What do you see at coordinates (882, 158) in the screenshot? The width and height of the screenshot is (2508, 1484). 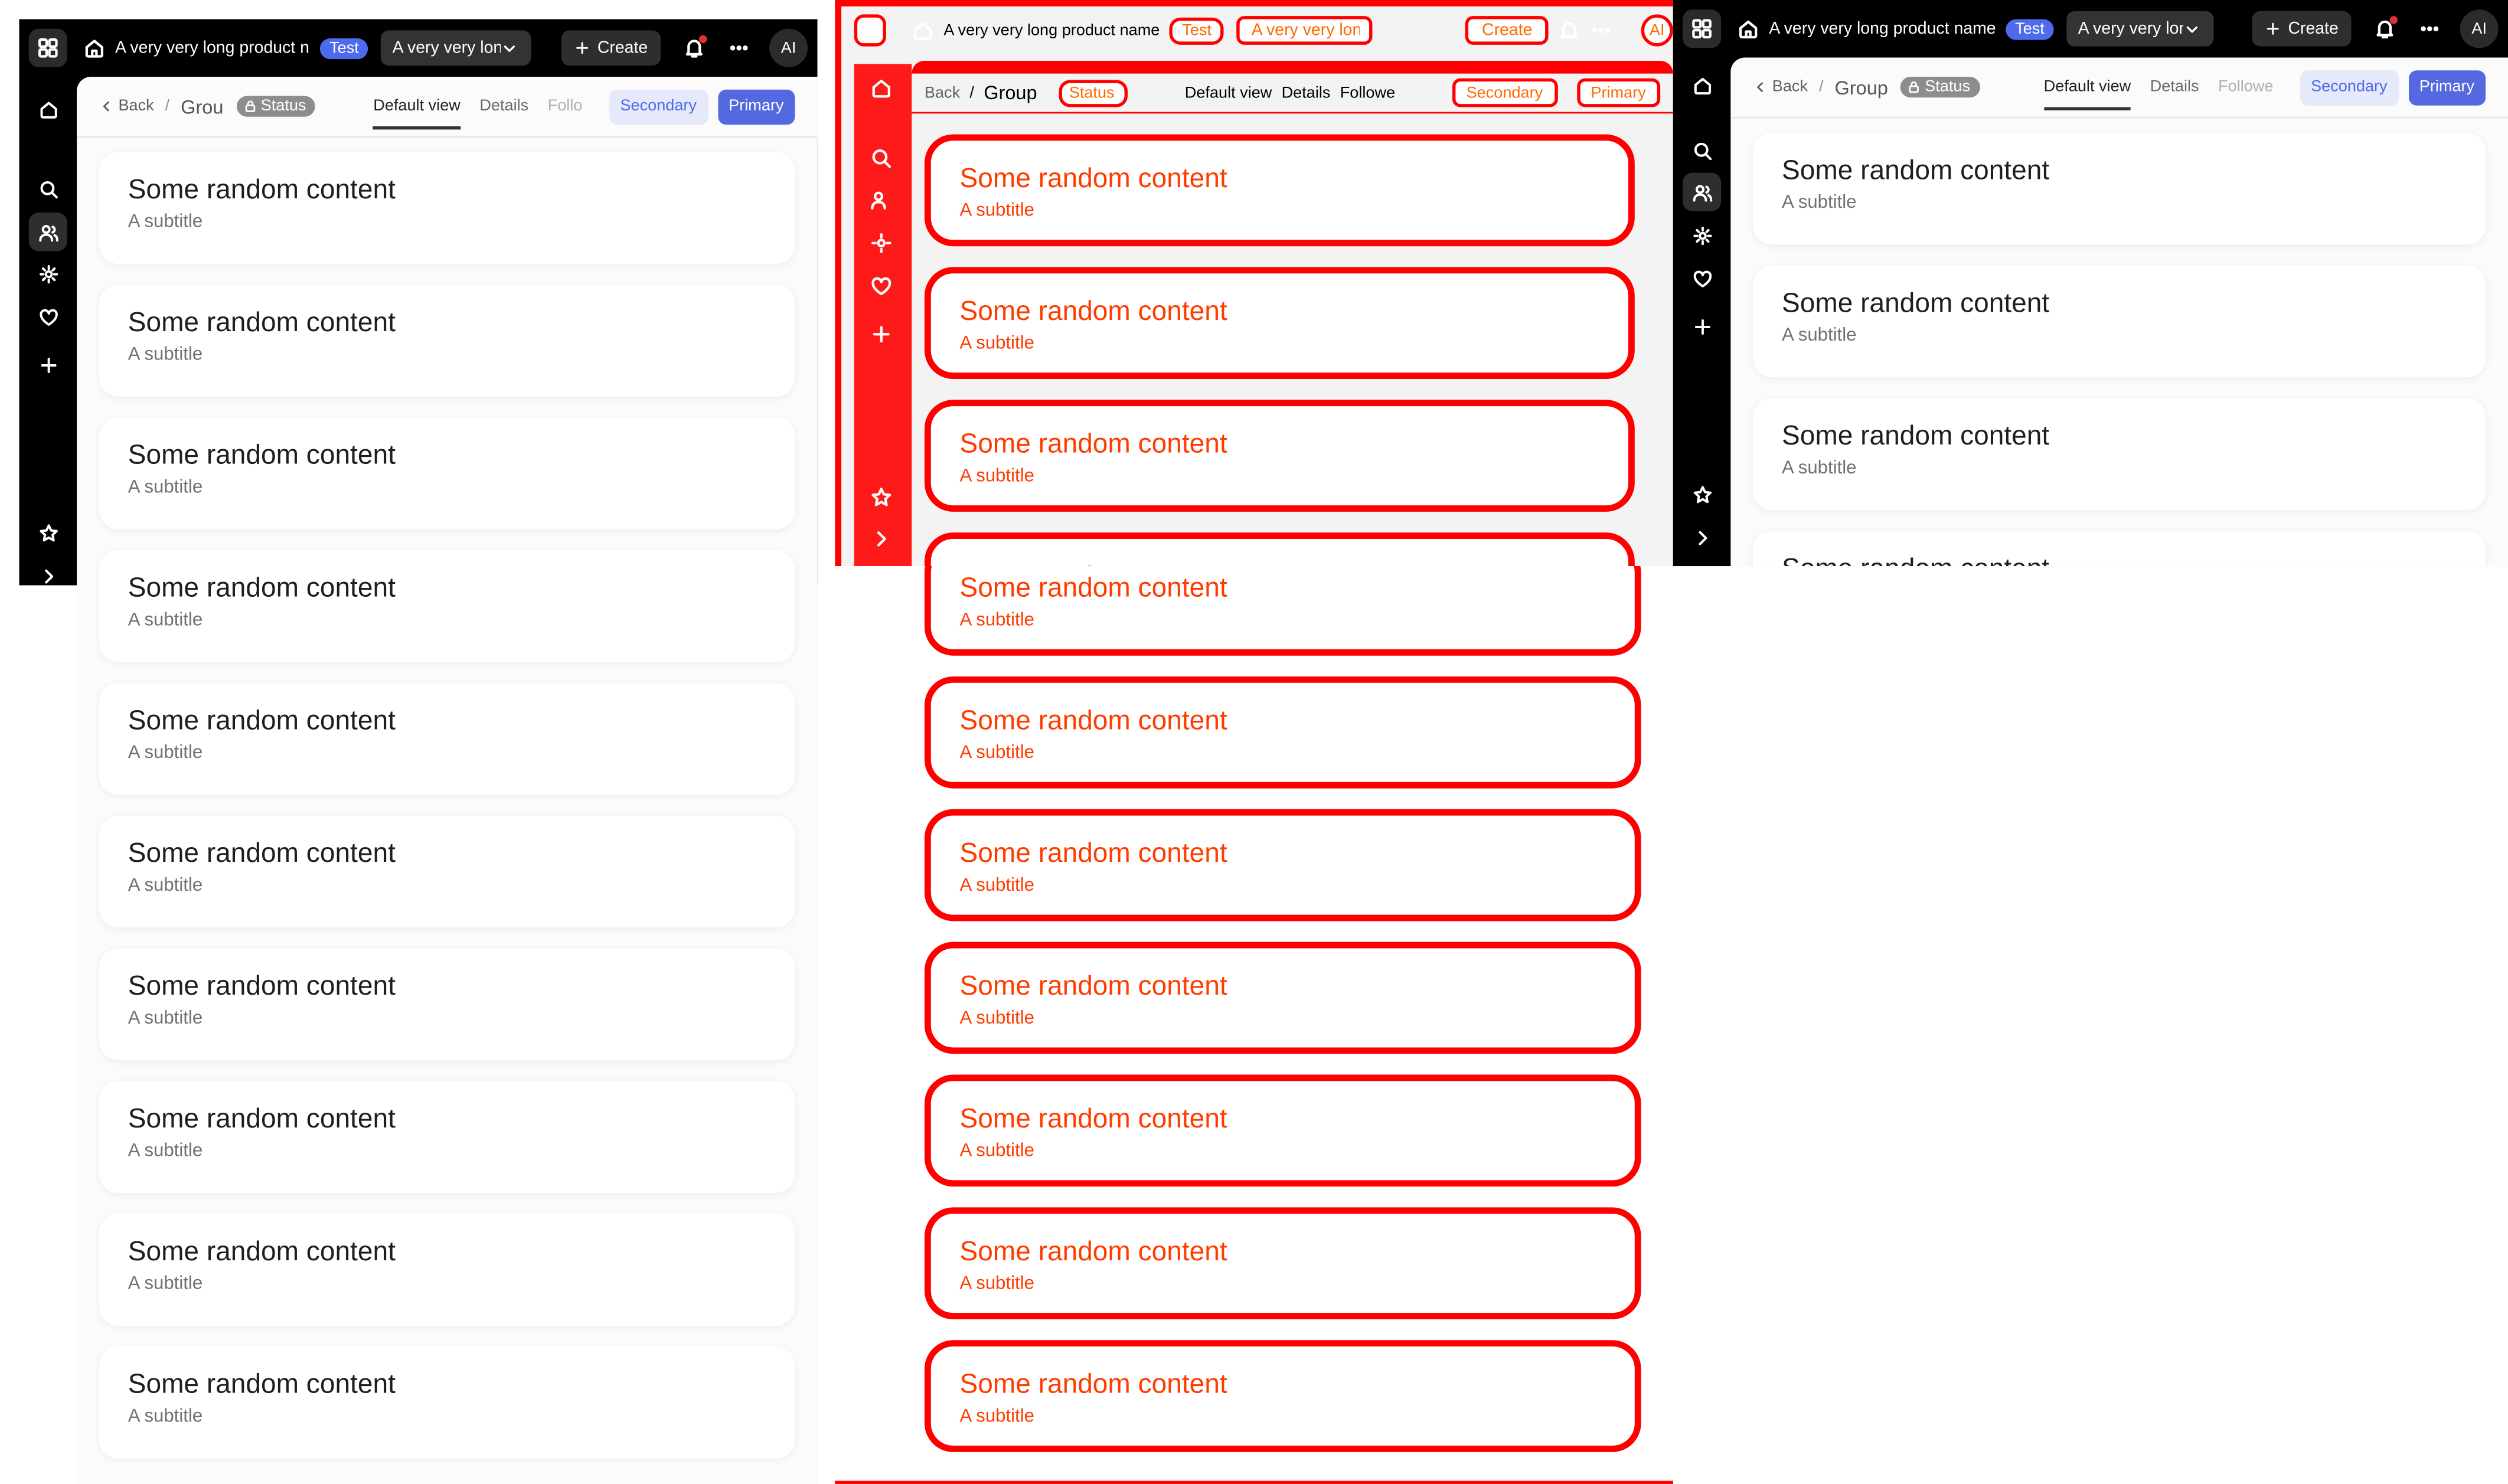 I see `search-icon` at bounding box center [882, 158].